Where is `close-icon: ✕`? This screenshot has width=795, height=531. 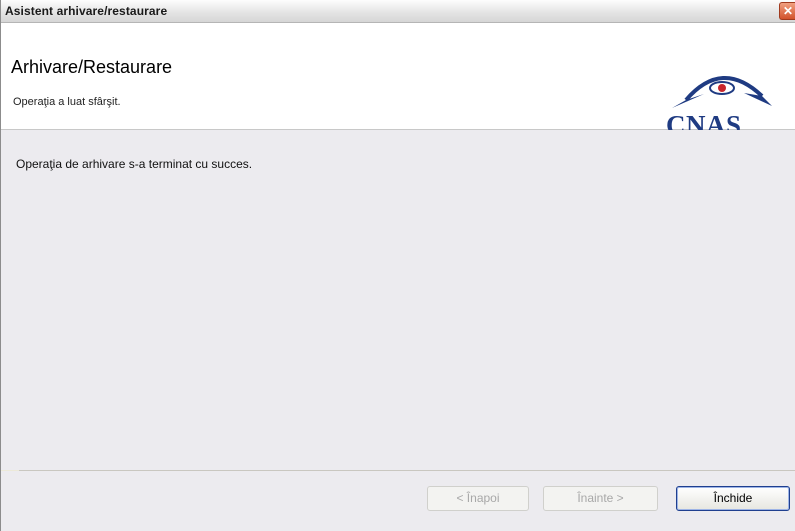 close-icon: ✕ is located at coordinates (787, 11).